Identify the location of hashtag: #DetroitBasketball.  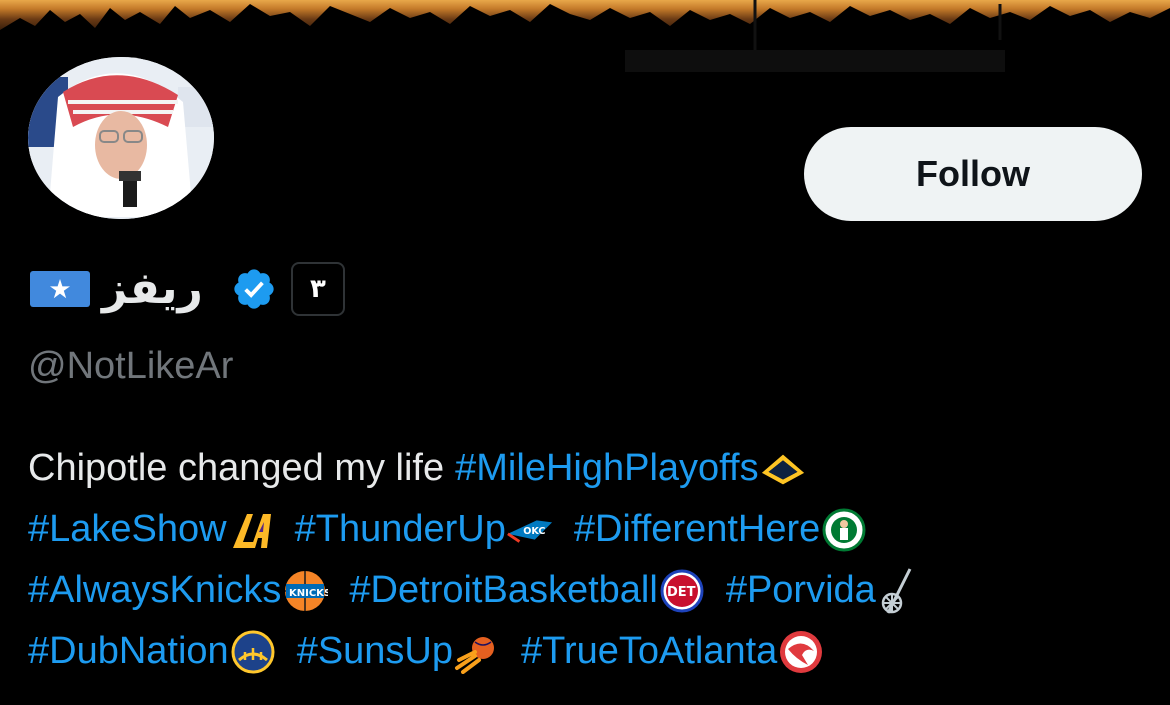
(503, 590).